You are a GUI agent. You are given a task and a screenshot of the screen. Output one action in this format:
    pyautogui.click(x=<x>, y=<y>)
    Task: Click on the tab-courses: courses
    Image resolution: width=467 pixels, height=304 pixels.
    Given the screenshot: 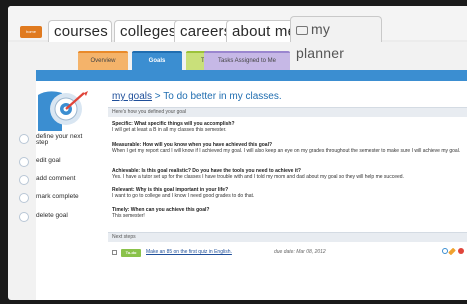 What is the action you would take?
    pyautogui.click(x=80, y=31)
    